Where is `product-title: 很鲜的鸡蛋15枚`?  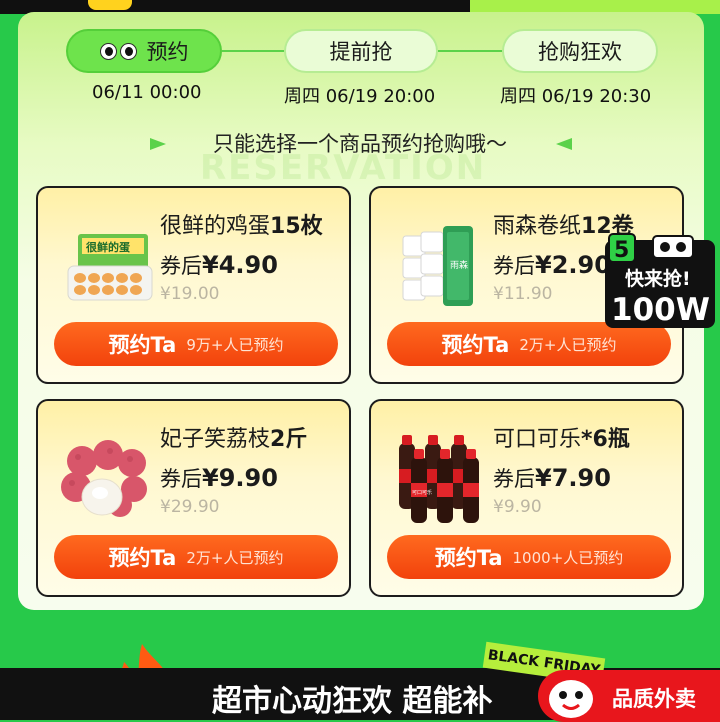 product-title: 很鲜的鸡蛋15枚 is located at coordinates (241, 226).